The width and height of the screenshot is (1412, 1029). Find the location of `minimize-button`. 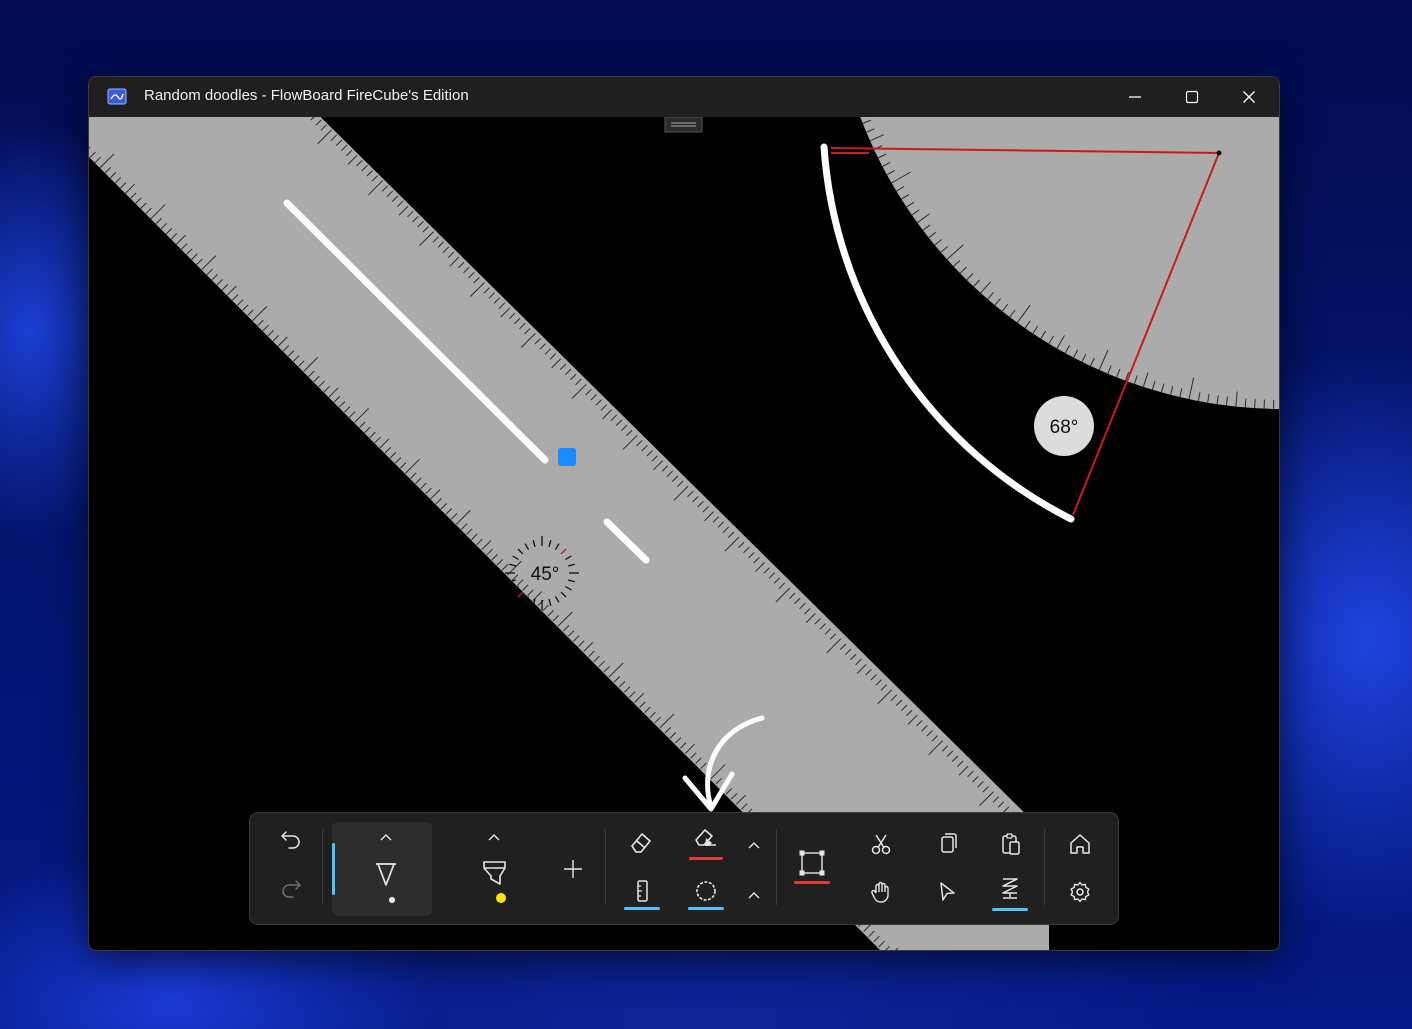

minimize-button is located at coordinates (1134, 97).